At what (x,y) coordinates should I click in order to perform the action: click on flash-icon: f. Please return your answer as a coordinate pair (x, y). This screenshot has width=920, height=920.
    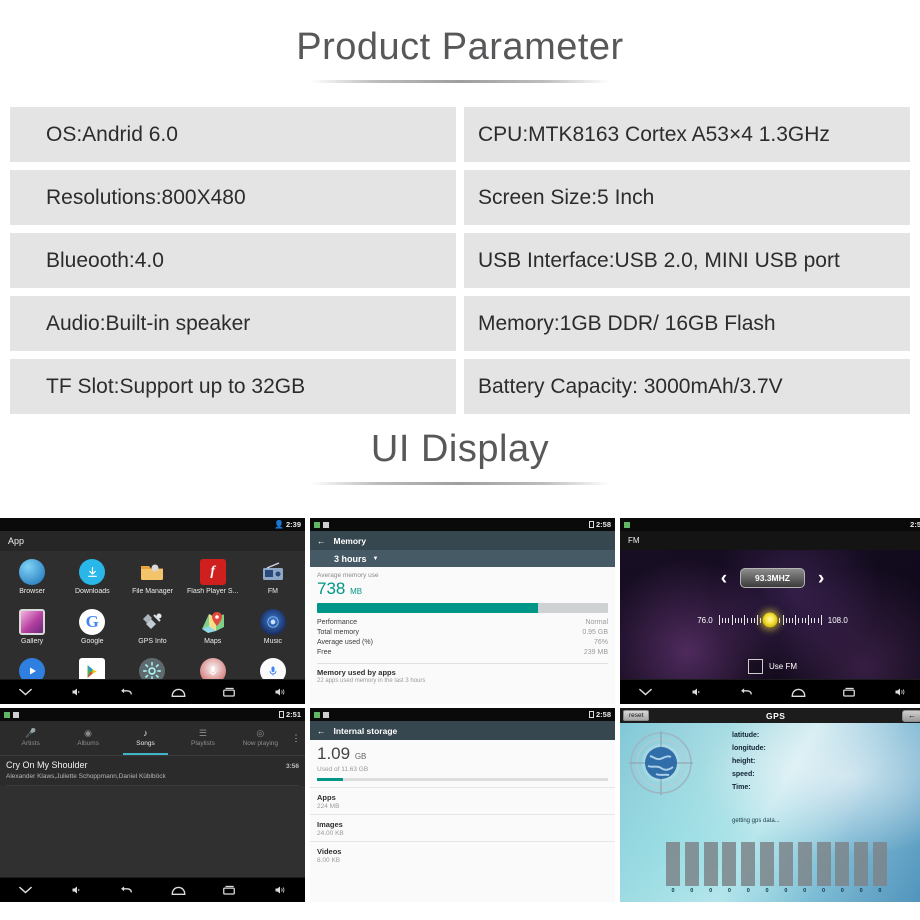
    Looking at the image, I should click on (212, 572).